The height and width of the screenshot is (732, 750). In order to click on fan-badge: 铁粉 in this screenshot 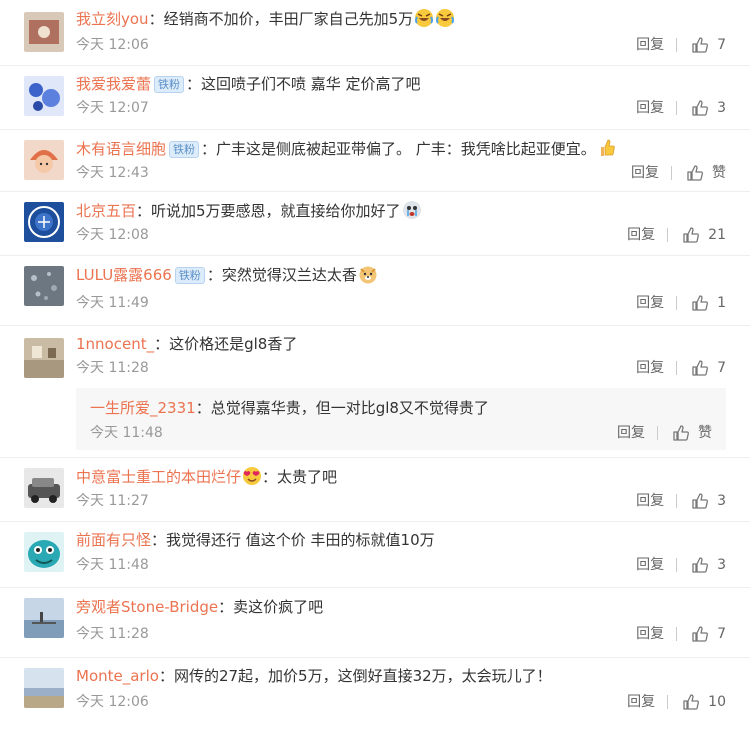, I will do `click(189, 275)`.